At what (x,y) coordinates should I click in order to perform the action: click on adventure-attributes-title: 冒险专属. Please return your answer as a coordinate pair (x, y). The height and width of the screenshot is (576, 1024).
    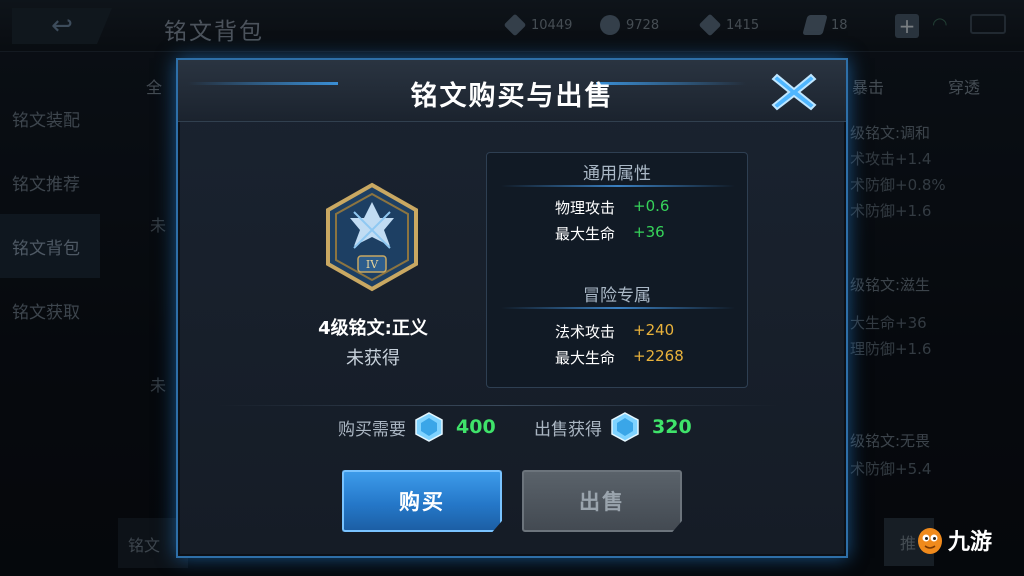
    Looking at the image, I should click on (617, 296).